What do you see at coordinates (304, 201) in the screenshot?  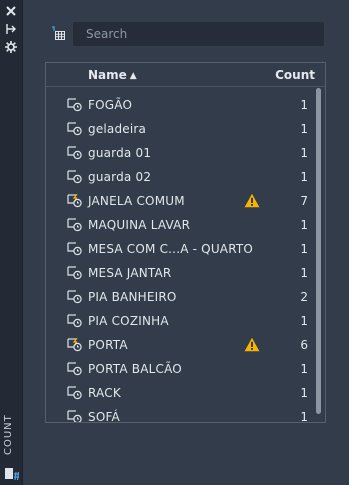 I see `block-count: 7` at bounding box center [304, 201].